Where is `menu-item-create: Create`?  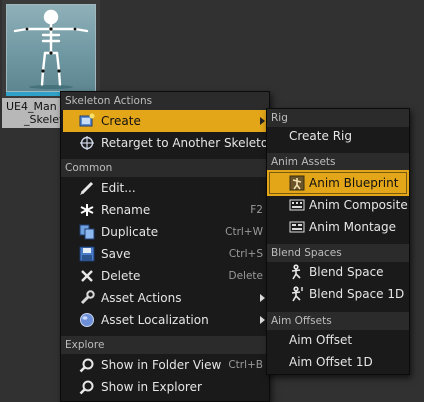
menu-item-create: Create is located at coordinates (165, 121).